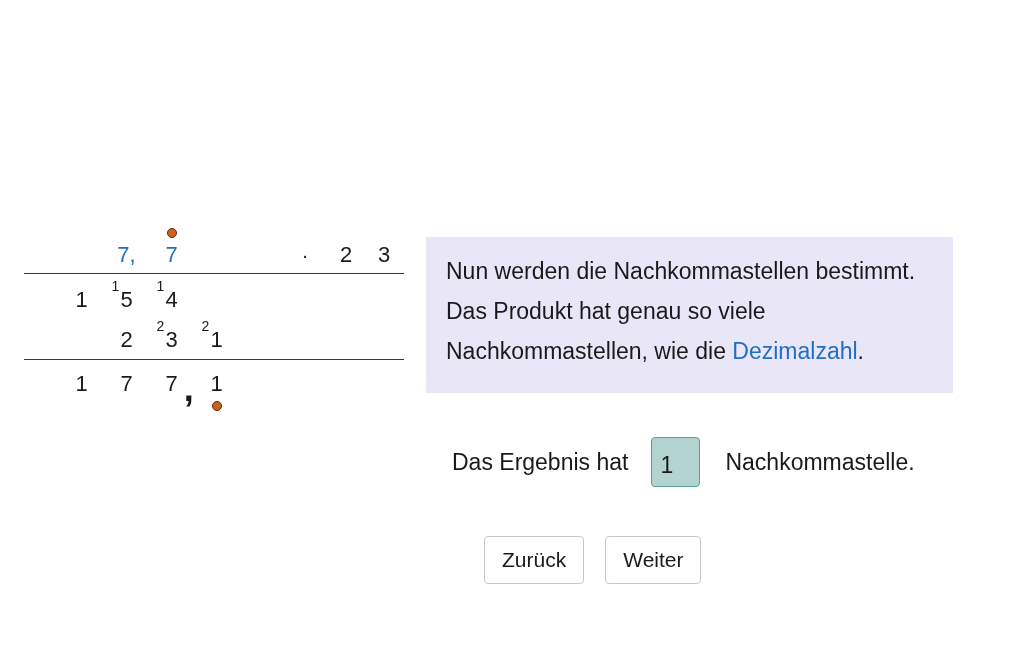 This screenshot has width=1032, height=645. Describe the element at coordinates (681, 311) in the screenshot. I see `instruction-text: Nun werden die Nachkommastellen bestimmt. Das Produkt hat genau so viele Nachkommastellen, wie die Dezimalzahl.` at that location.